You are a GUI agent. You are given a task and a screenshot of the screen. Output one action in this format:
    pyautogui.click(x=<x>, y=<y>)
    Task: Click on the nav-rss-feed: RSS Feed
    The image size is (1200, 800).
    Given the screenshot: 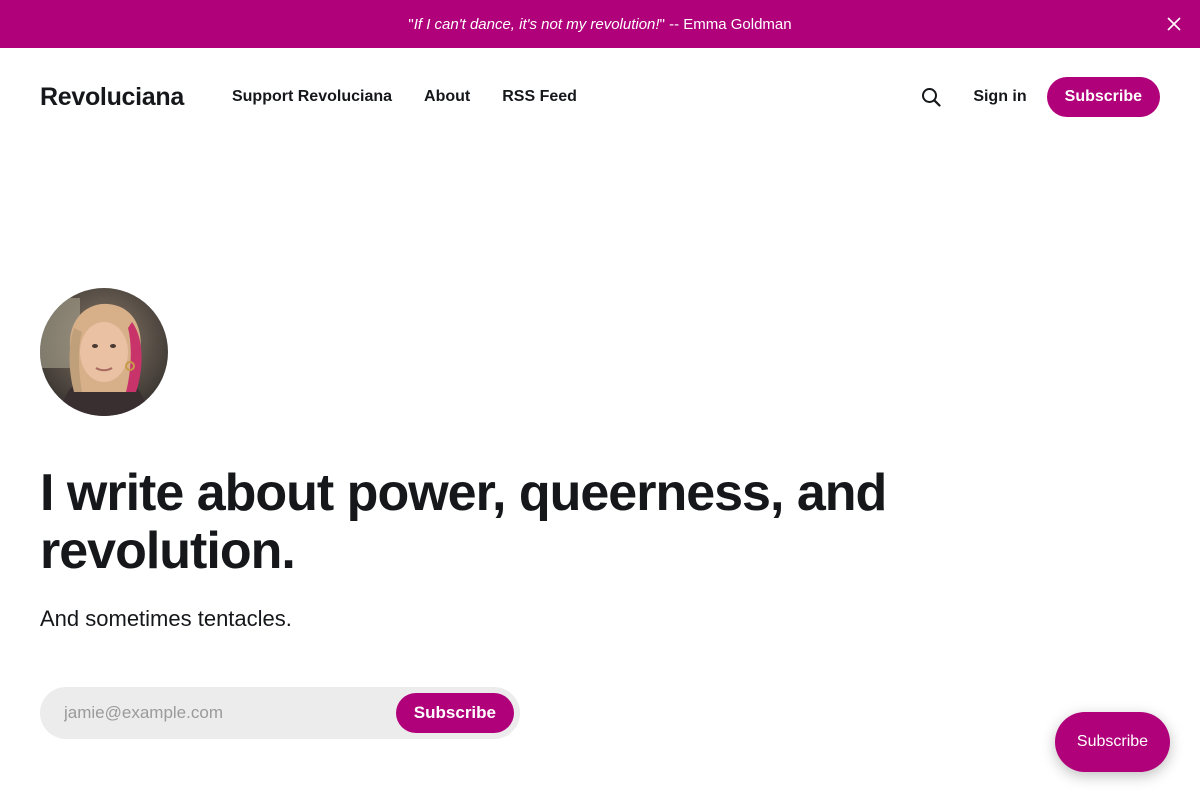 What is the action you would take?
    pyautogui.click(x=539, y=97)
    